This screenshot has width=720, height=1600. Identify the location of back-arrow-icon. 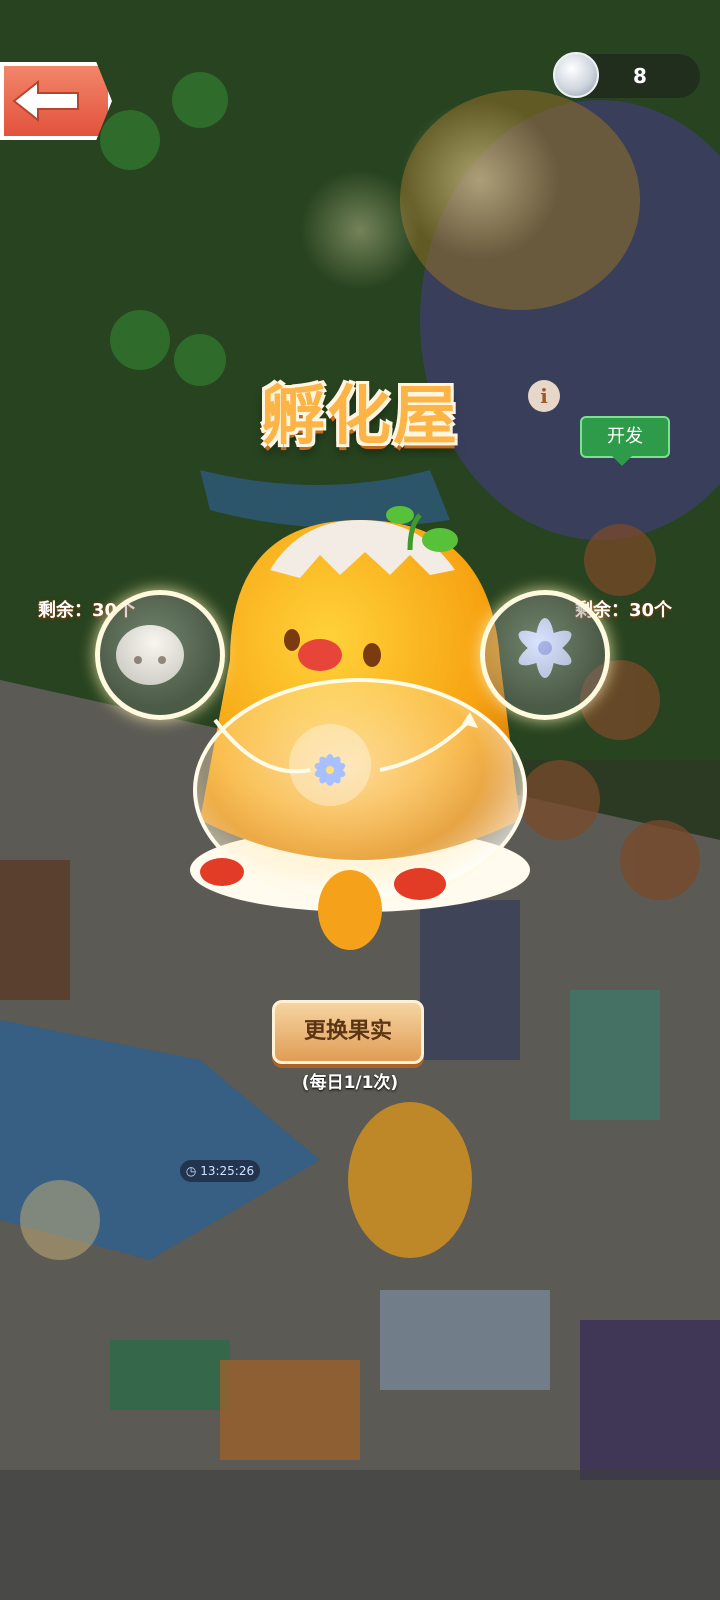
(45, 101).